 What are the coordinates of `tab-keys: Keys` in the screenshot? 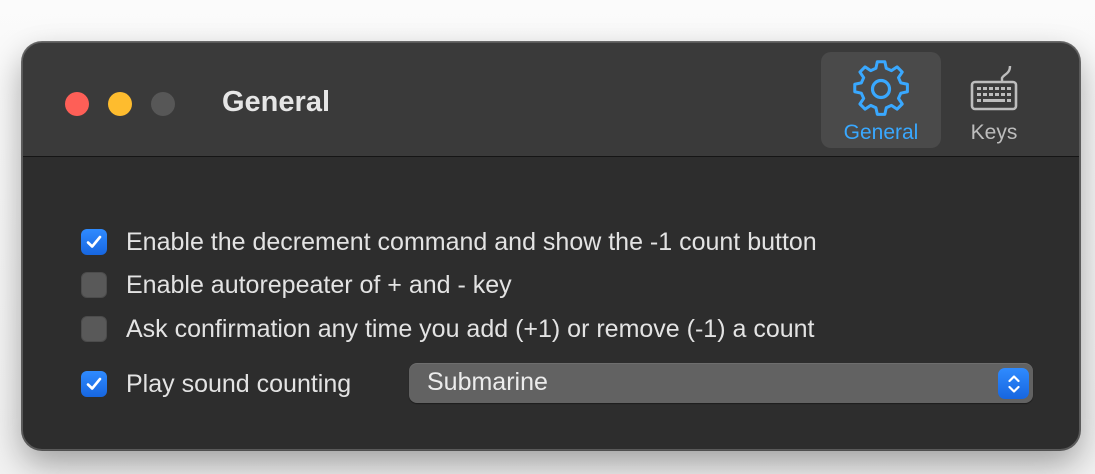 It's located at (994, 100).